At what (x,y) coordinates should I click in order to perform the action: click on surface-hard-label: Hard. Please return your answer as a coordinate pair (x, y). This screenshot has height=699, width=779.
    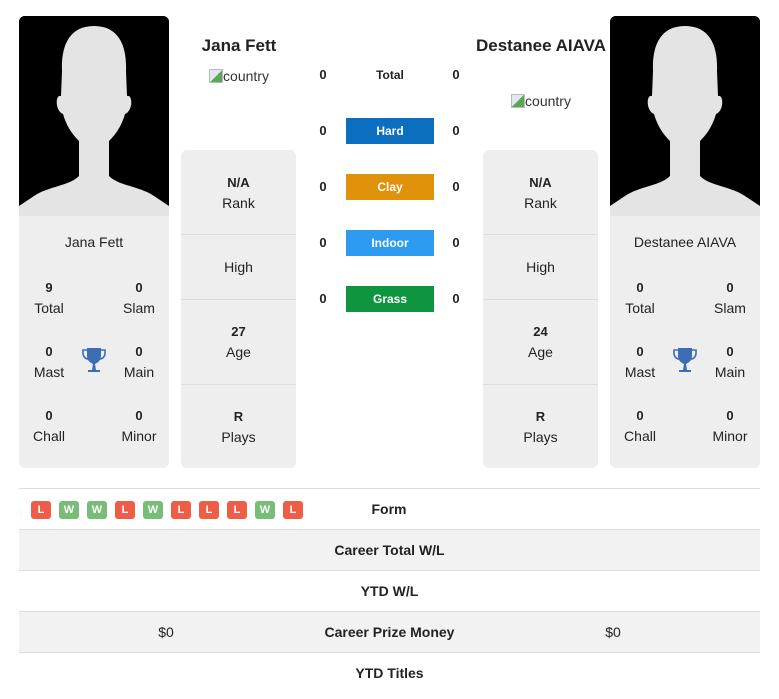
    Looking at the image, I should click on (390, 131).